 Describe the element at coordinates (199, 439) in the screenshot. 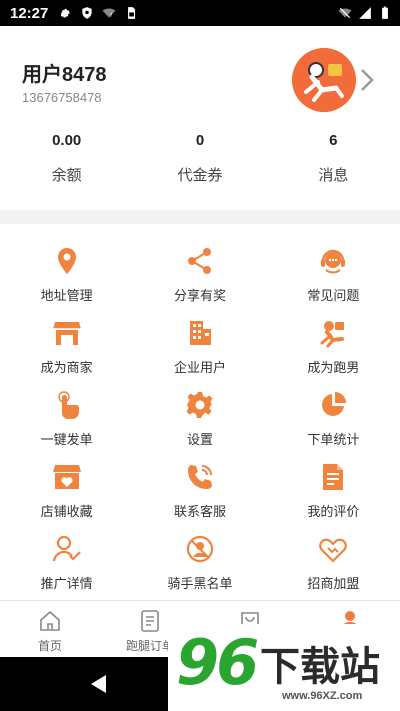

I see `menu-item-label: 设置` at that location.